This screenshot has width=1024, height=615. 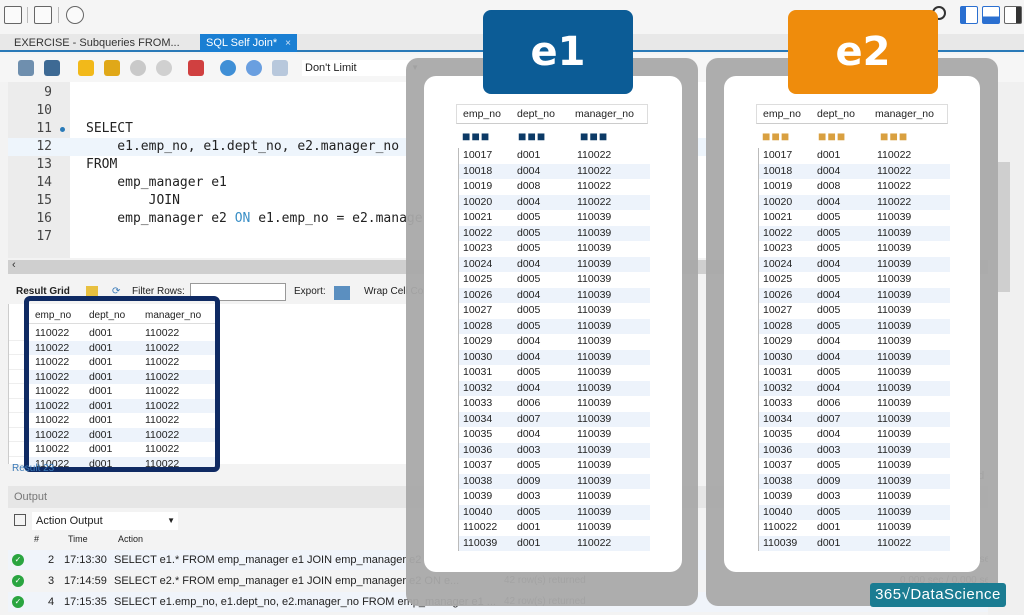 What do you see at coordinates (248, 43) in the screenshot?
I see `tab-sql-self-join: SQL Self Join* ×` at bounding box center [248, 43].